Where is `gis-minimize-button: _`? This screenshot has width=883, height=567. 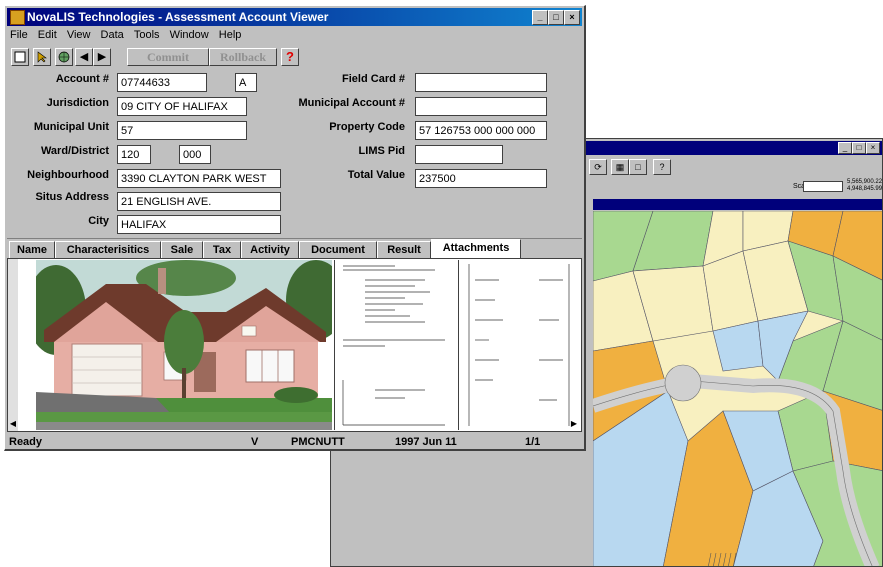
gis-minimize-button: _ is located at coordinates (845, 148).